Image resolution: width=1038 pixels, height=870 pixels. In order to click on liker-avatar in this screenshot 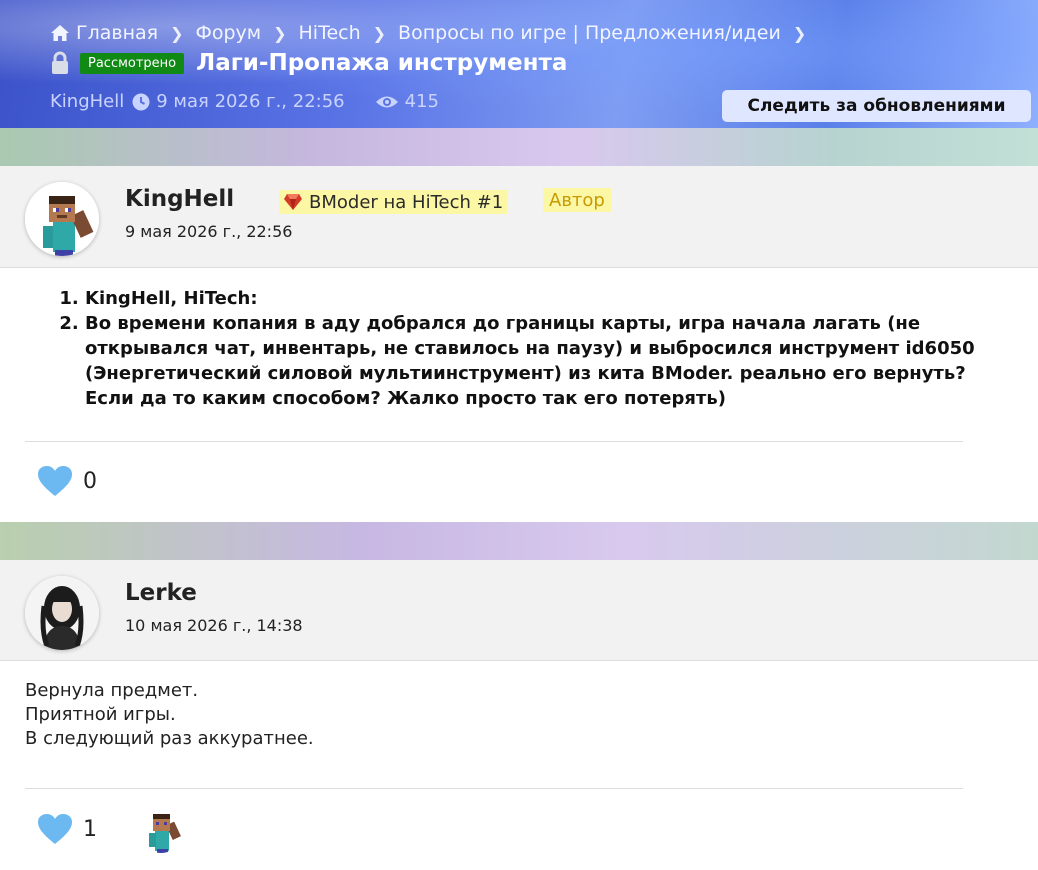, I will do `click(161, 829)`.